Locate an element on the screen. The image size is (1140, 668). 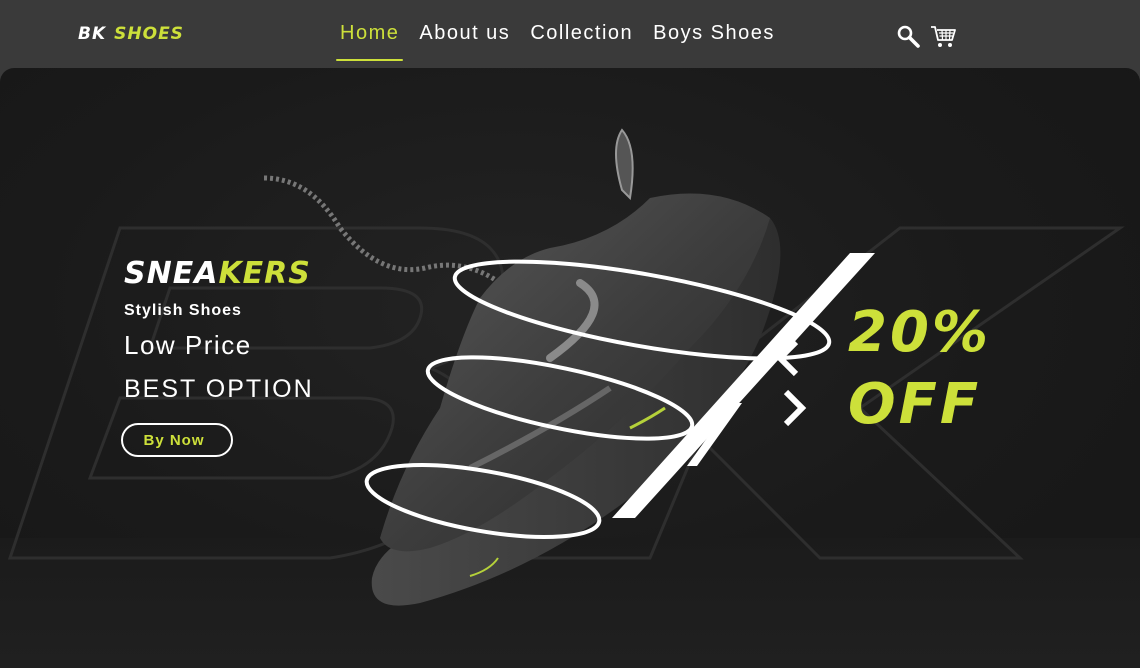
cart-icon is located at coordinates (943, 37).